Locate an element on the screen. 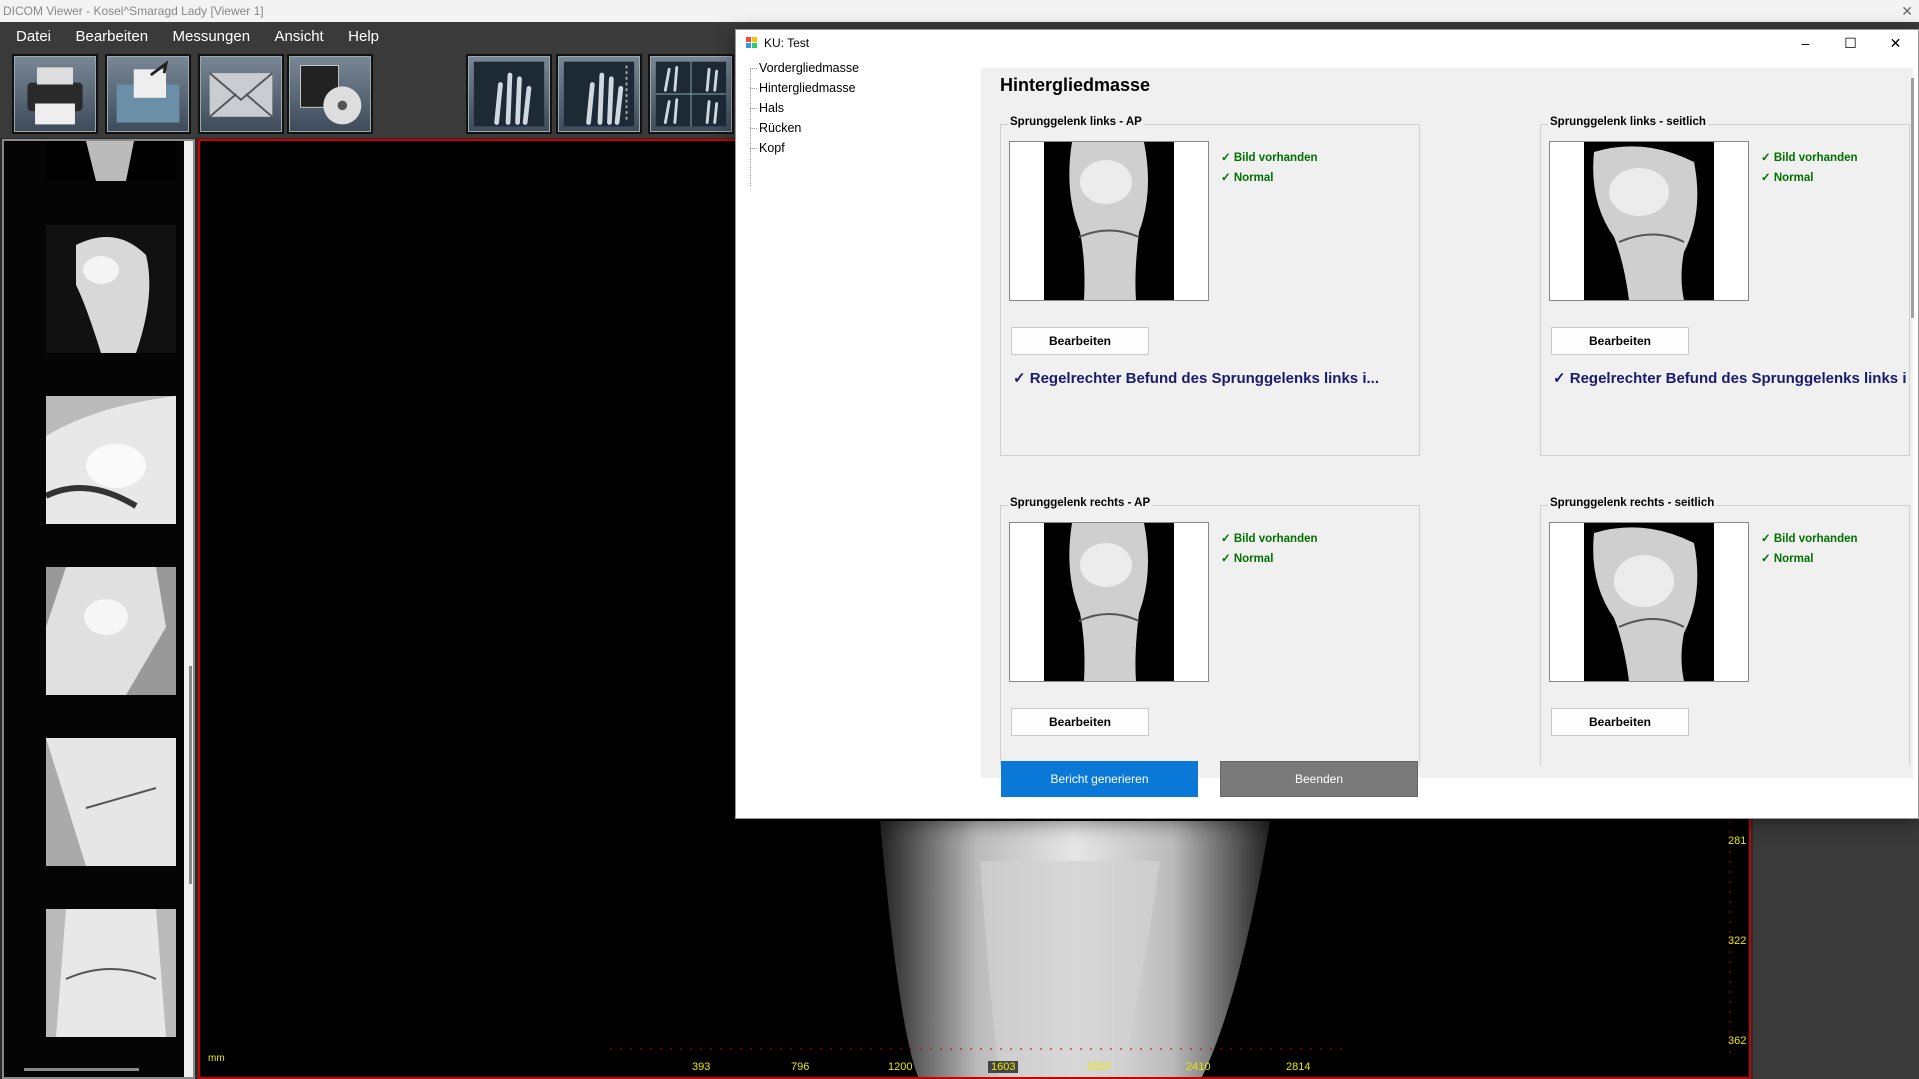 This screenshot has width=1919, height=1079. export-icon is located at coordinates (148, 91).